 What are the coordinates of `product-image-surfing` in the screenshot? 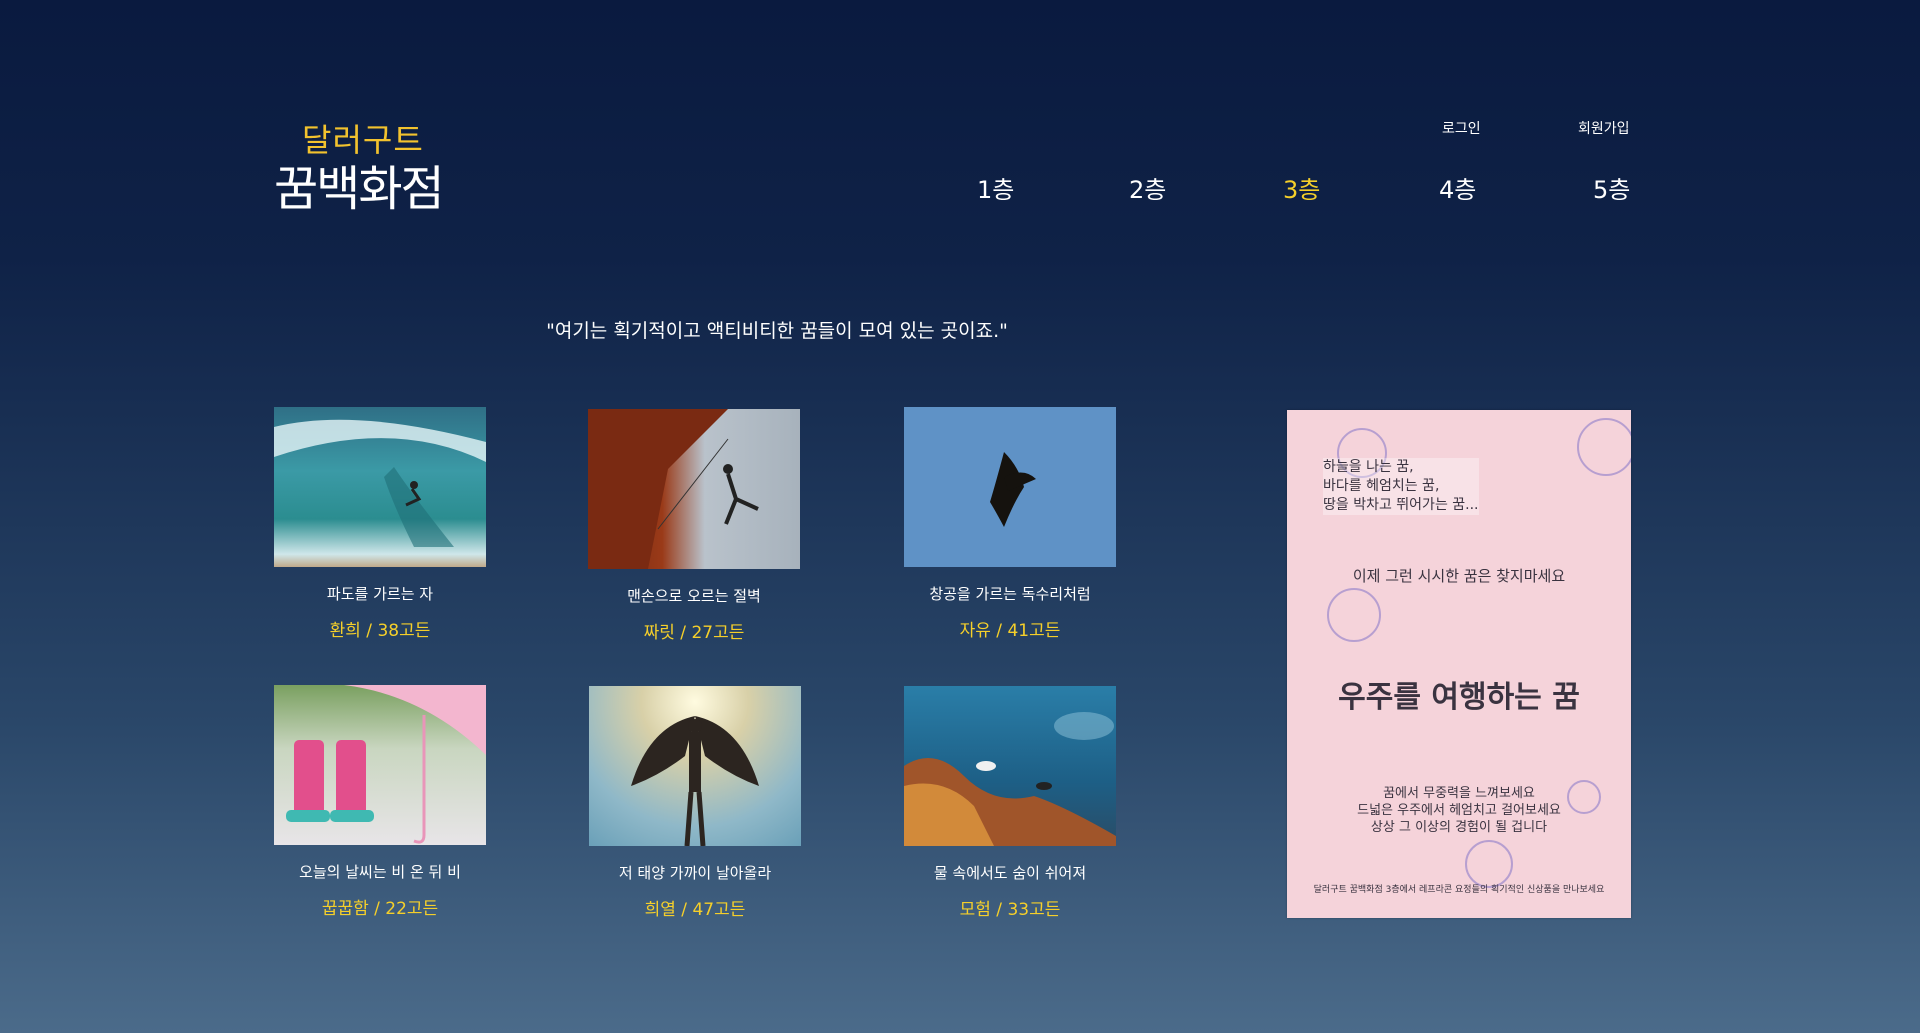 It's located at (380, 487).